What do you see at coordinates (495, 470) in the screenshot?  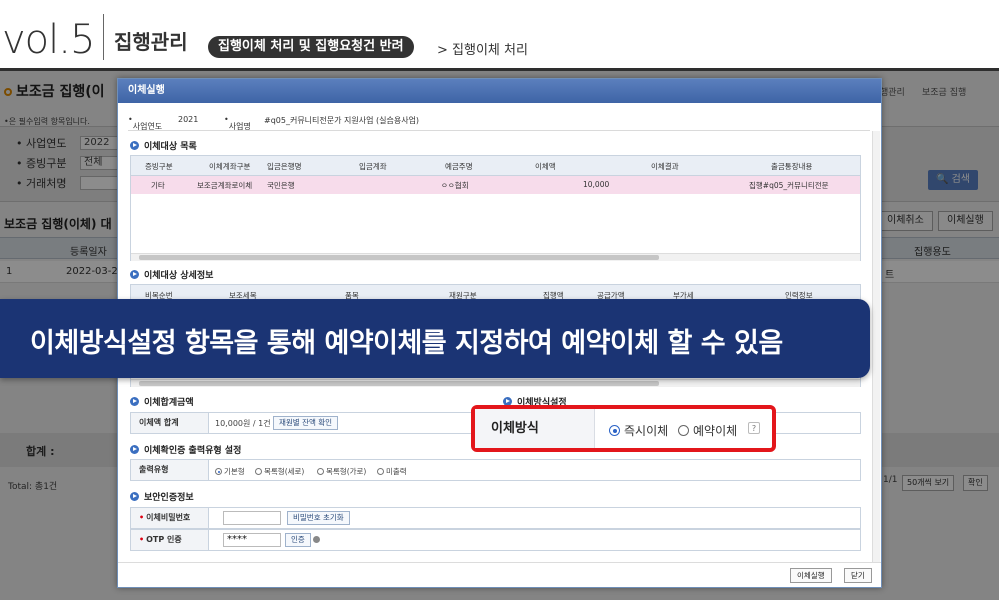 I see `print-type-row: 출력유형 기본형 목록형(세로) 목록형(가로) 미출력` at bounding box center [495, 470].